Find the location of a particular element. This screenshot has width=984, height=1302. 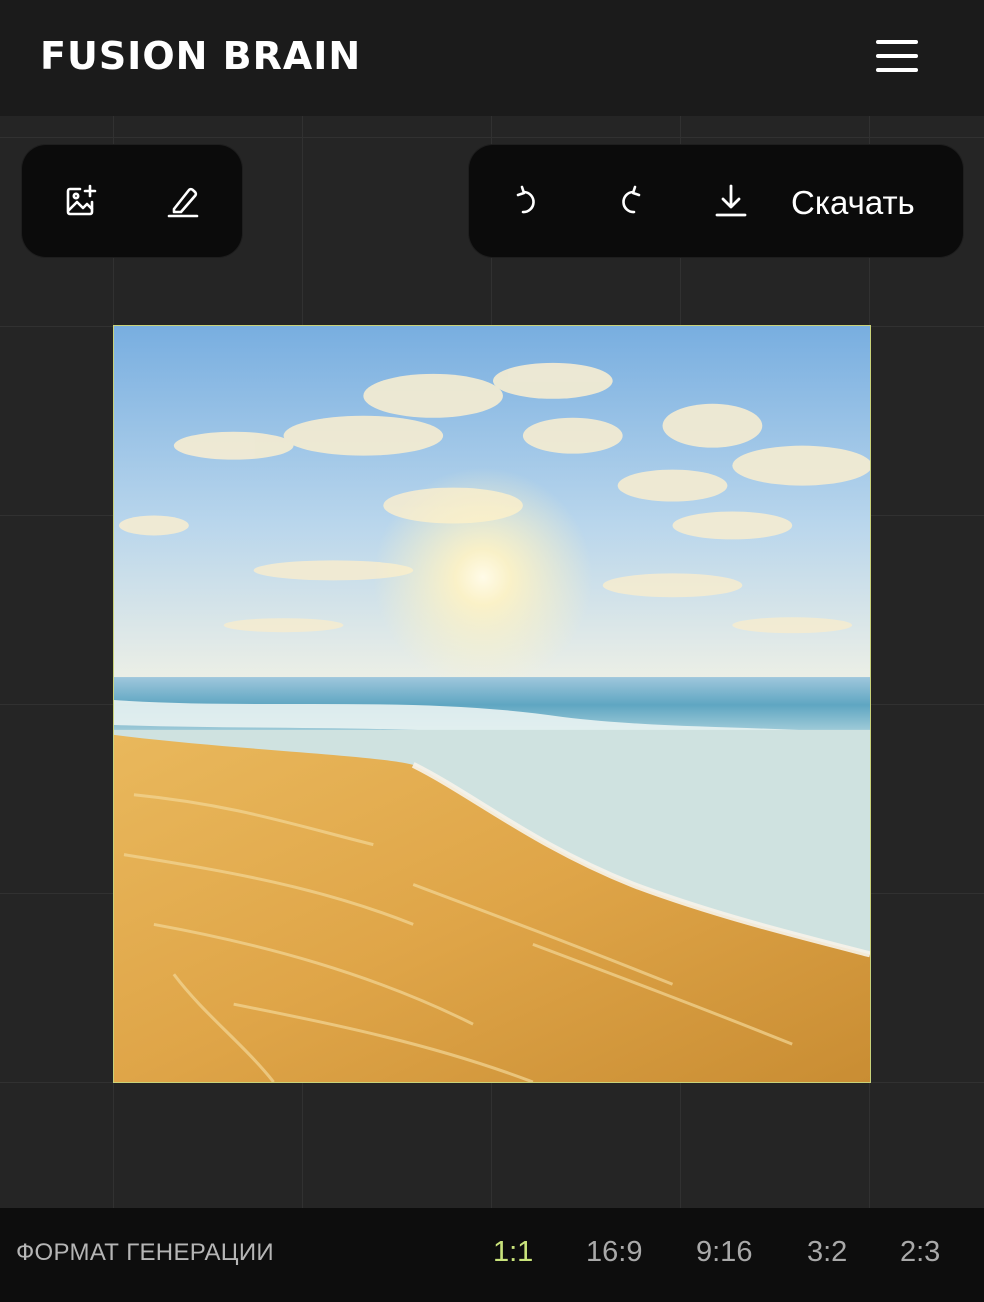

undo-button is located at coordinates (528, 201).